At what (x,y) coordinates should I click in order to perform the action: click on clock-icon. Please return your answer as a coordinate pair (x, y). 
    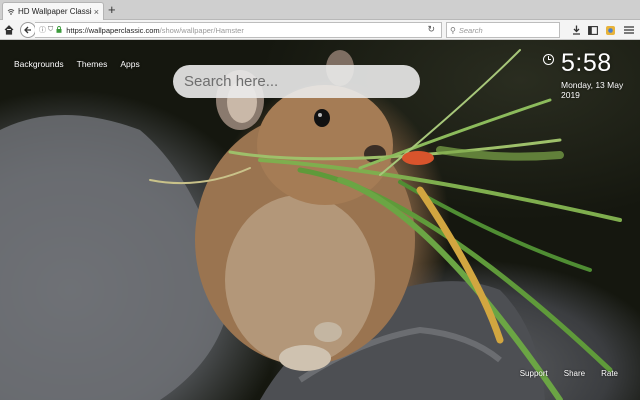
    Looking at the image, I should click on (548, 59).